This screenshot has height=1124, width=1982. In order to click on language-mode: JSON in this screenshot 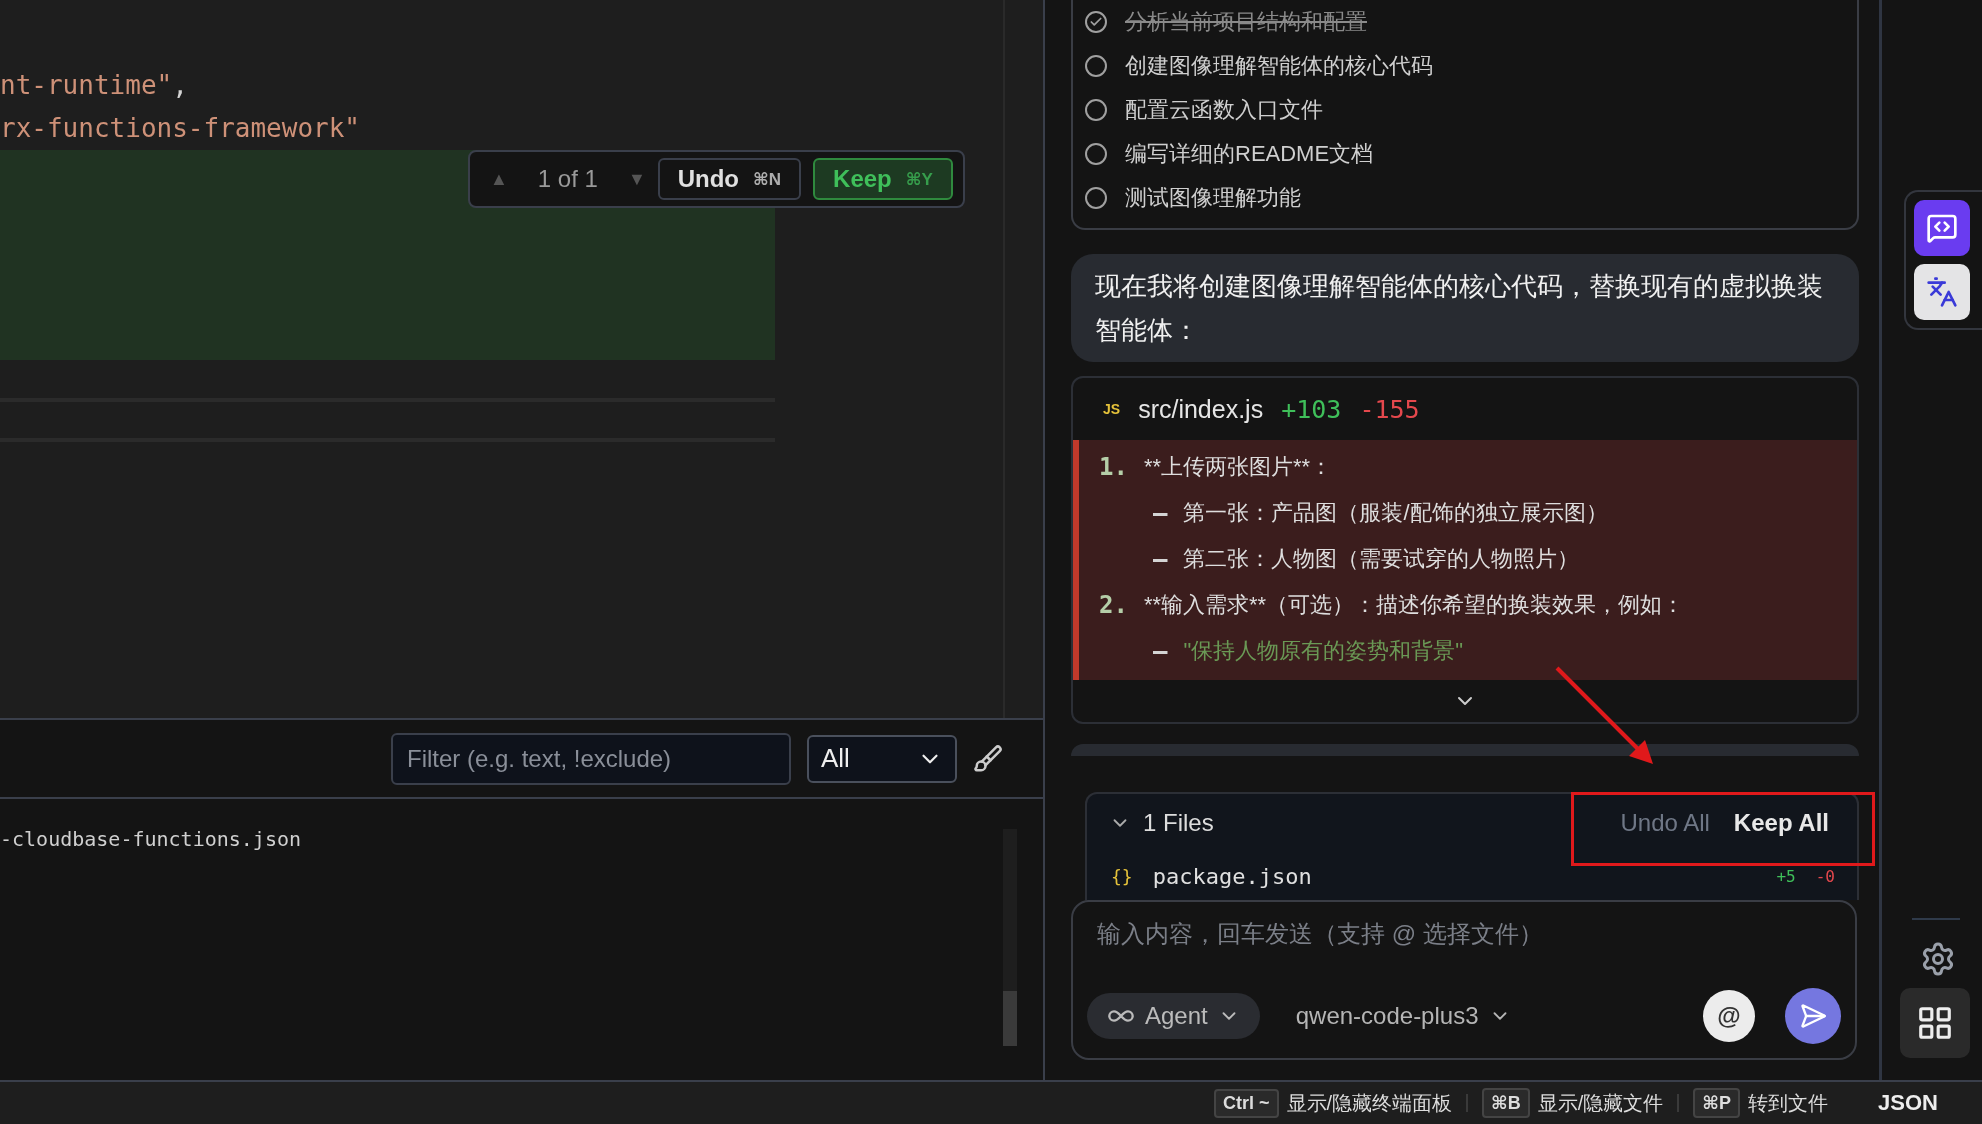, I will do `click(1908, 1103)`.